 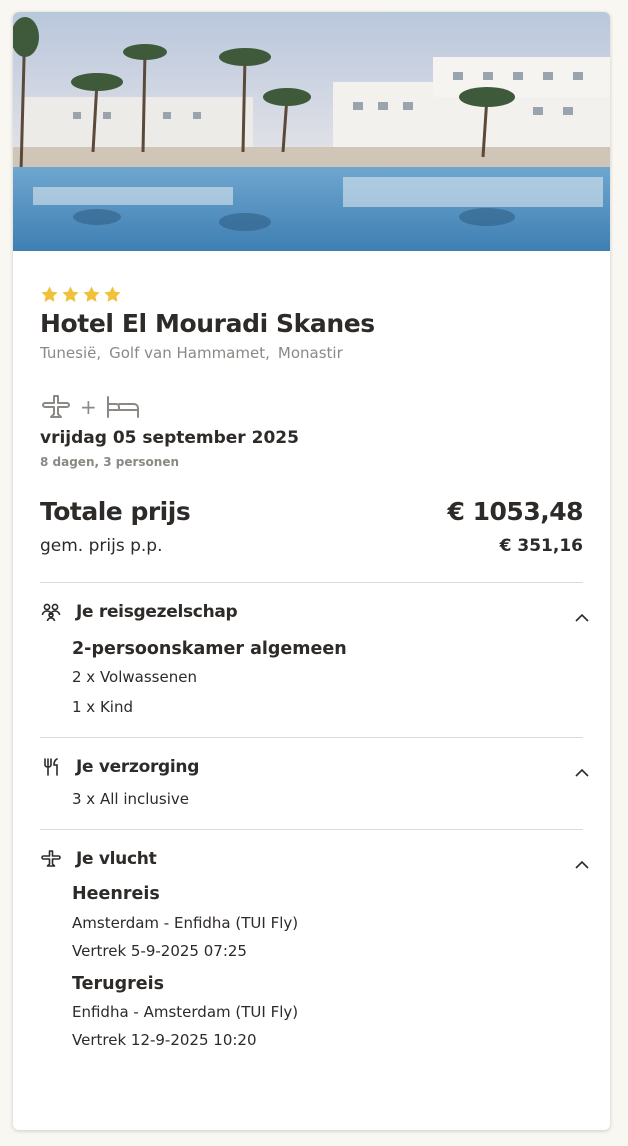 I want to click on travel-party-header: Je reisgezelschap, so click(x=311, y=612).